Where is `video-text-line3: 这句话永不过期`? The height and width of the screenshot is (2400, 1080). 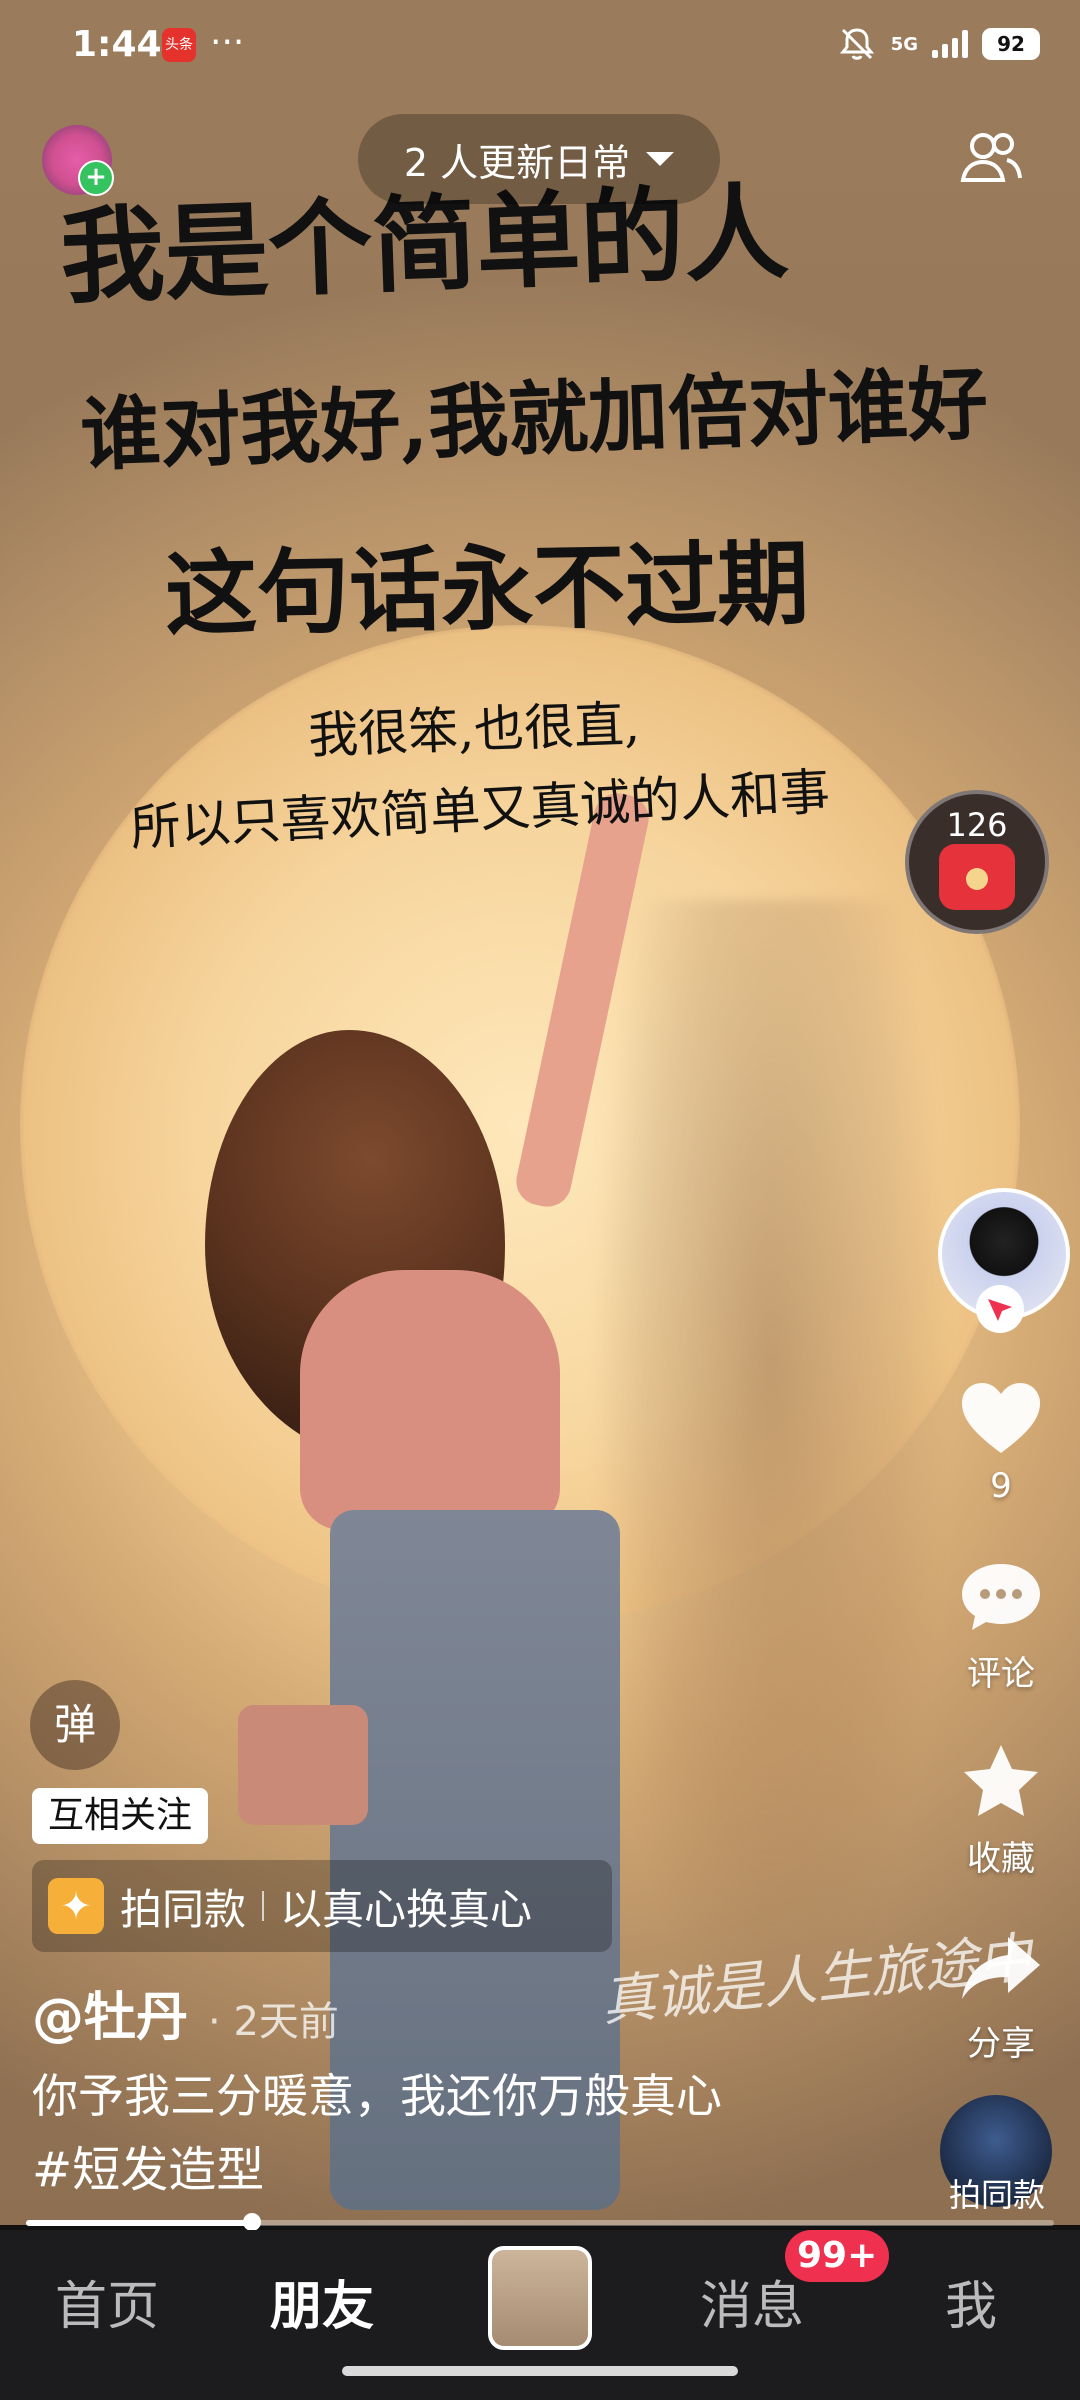 video-text-line3: 这句话永不过期 is located at coordinates (487, 589).